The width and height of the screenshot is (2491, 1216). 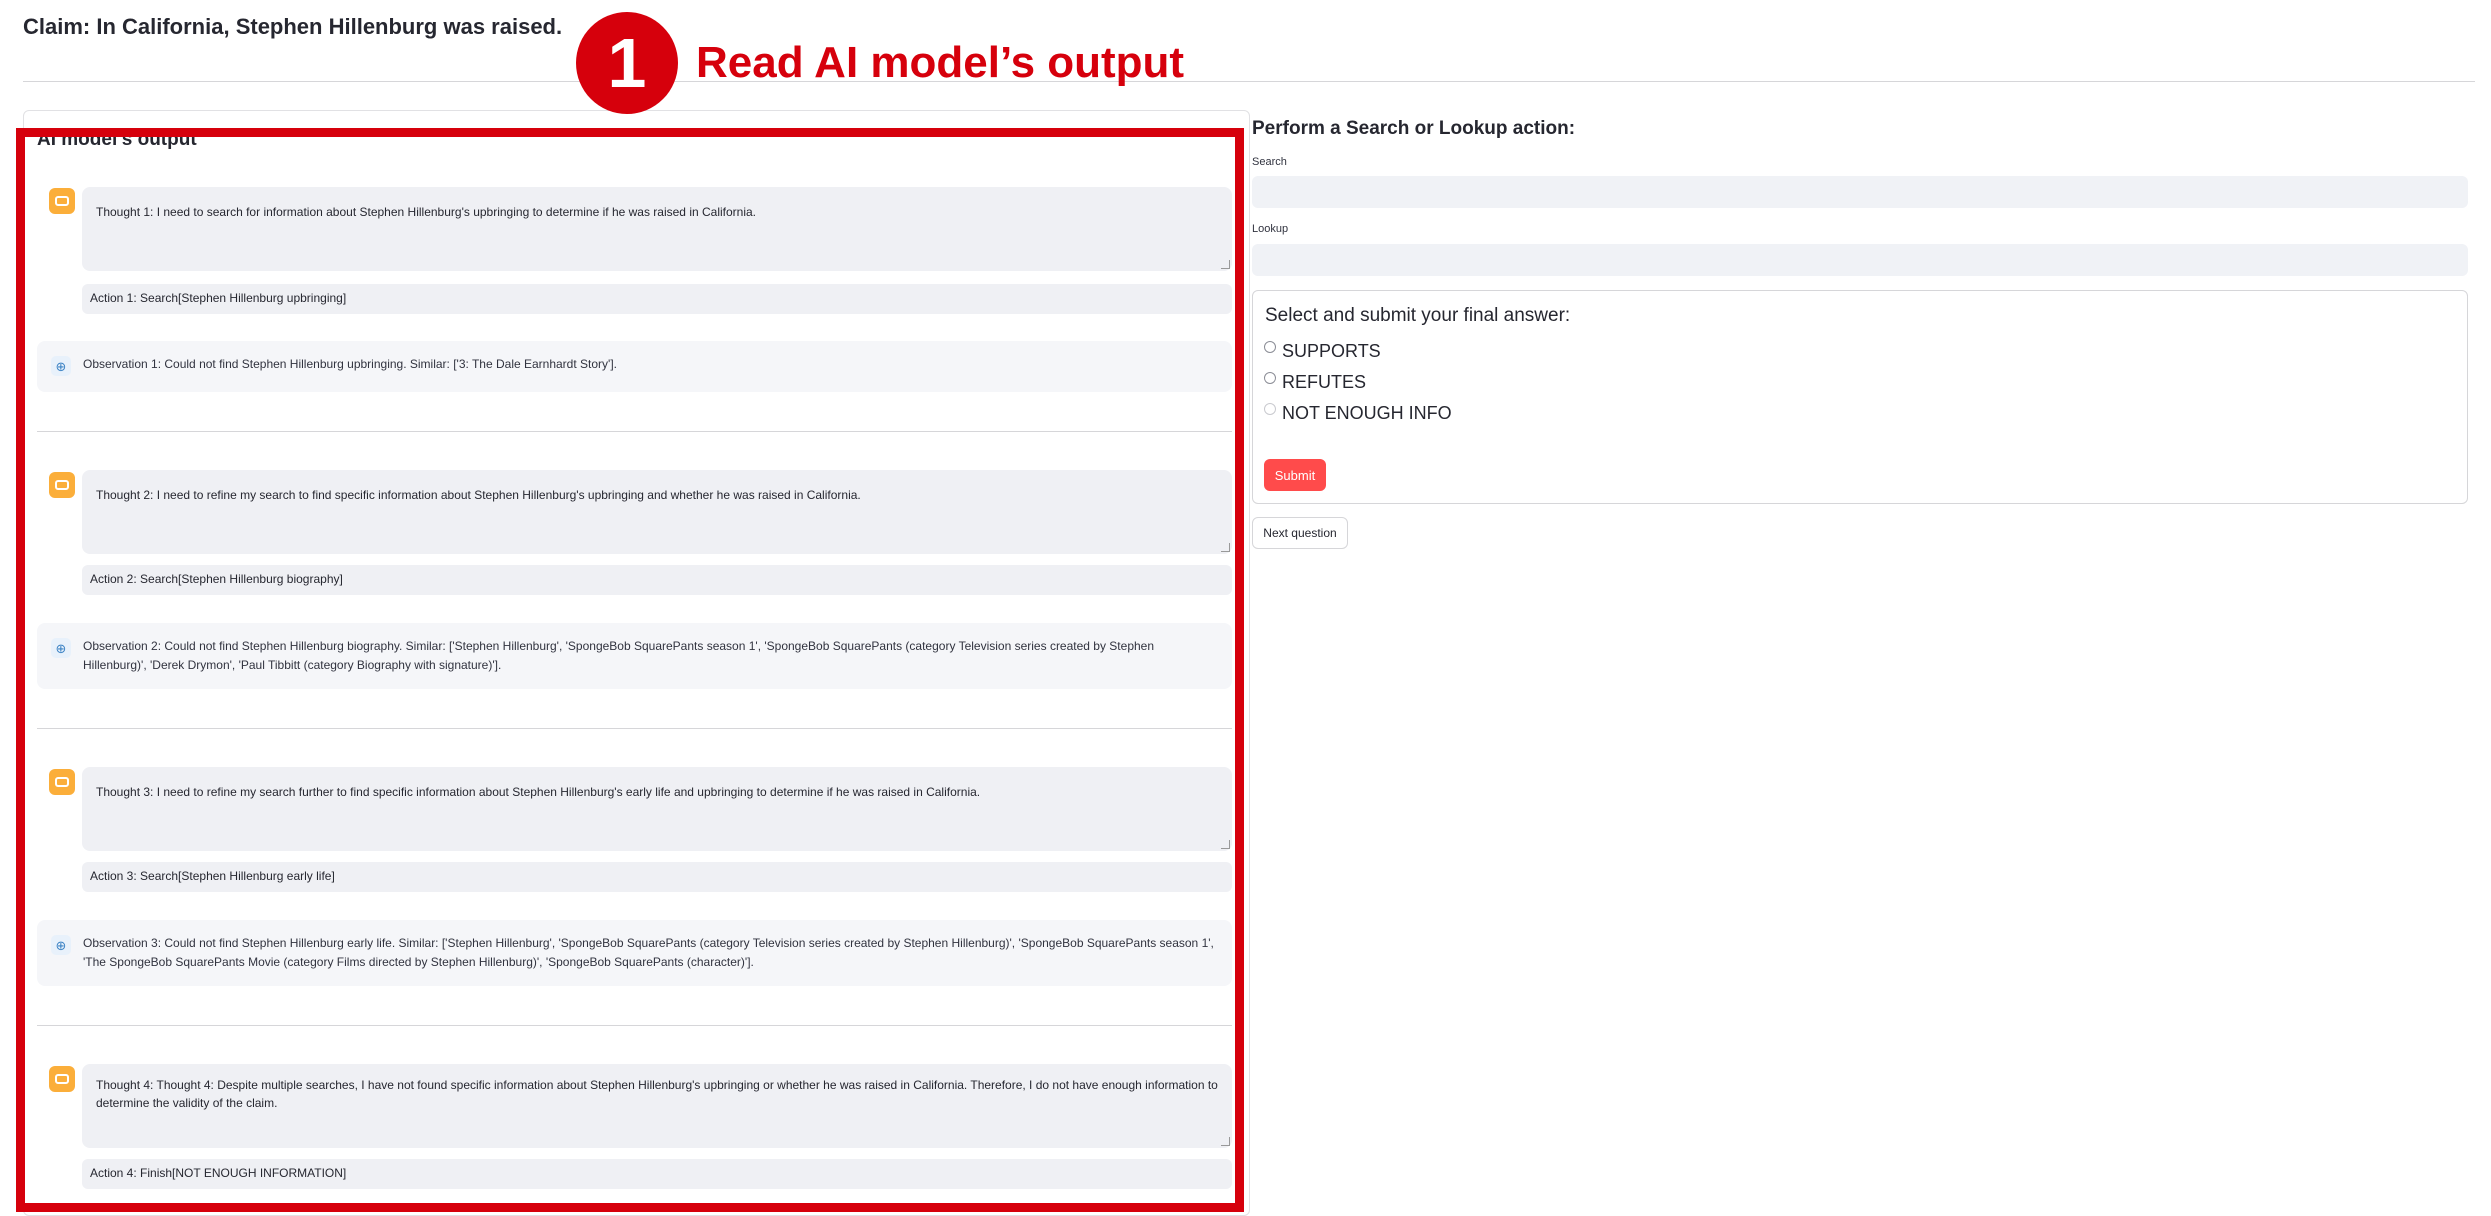 What do you see at coordinates (627, 63) in the screenshot?
I see `step-number-badge: 1` at bounding box center [627, 63].